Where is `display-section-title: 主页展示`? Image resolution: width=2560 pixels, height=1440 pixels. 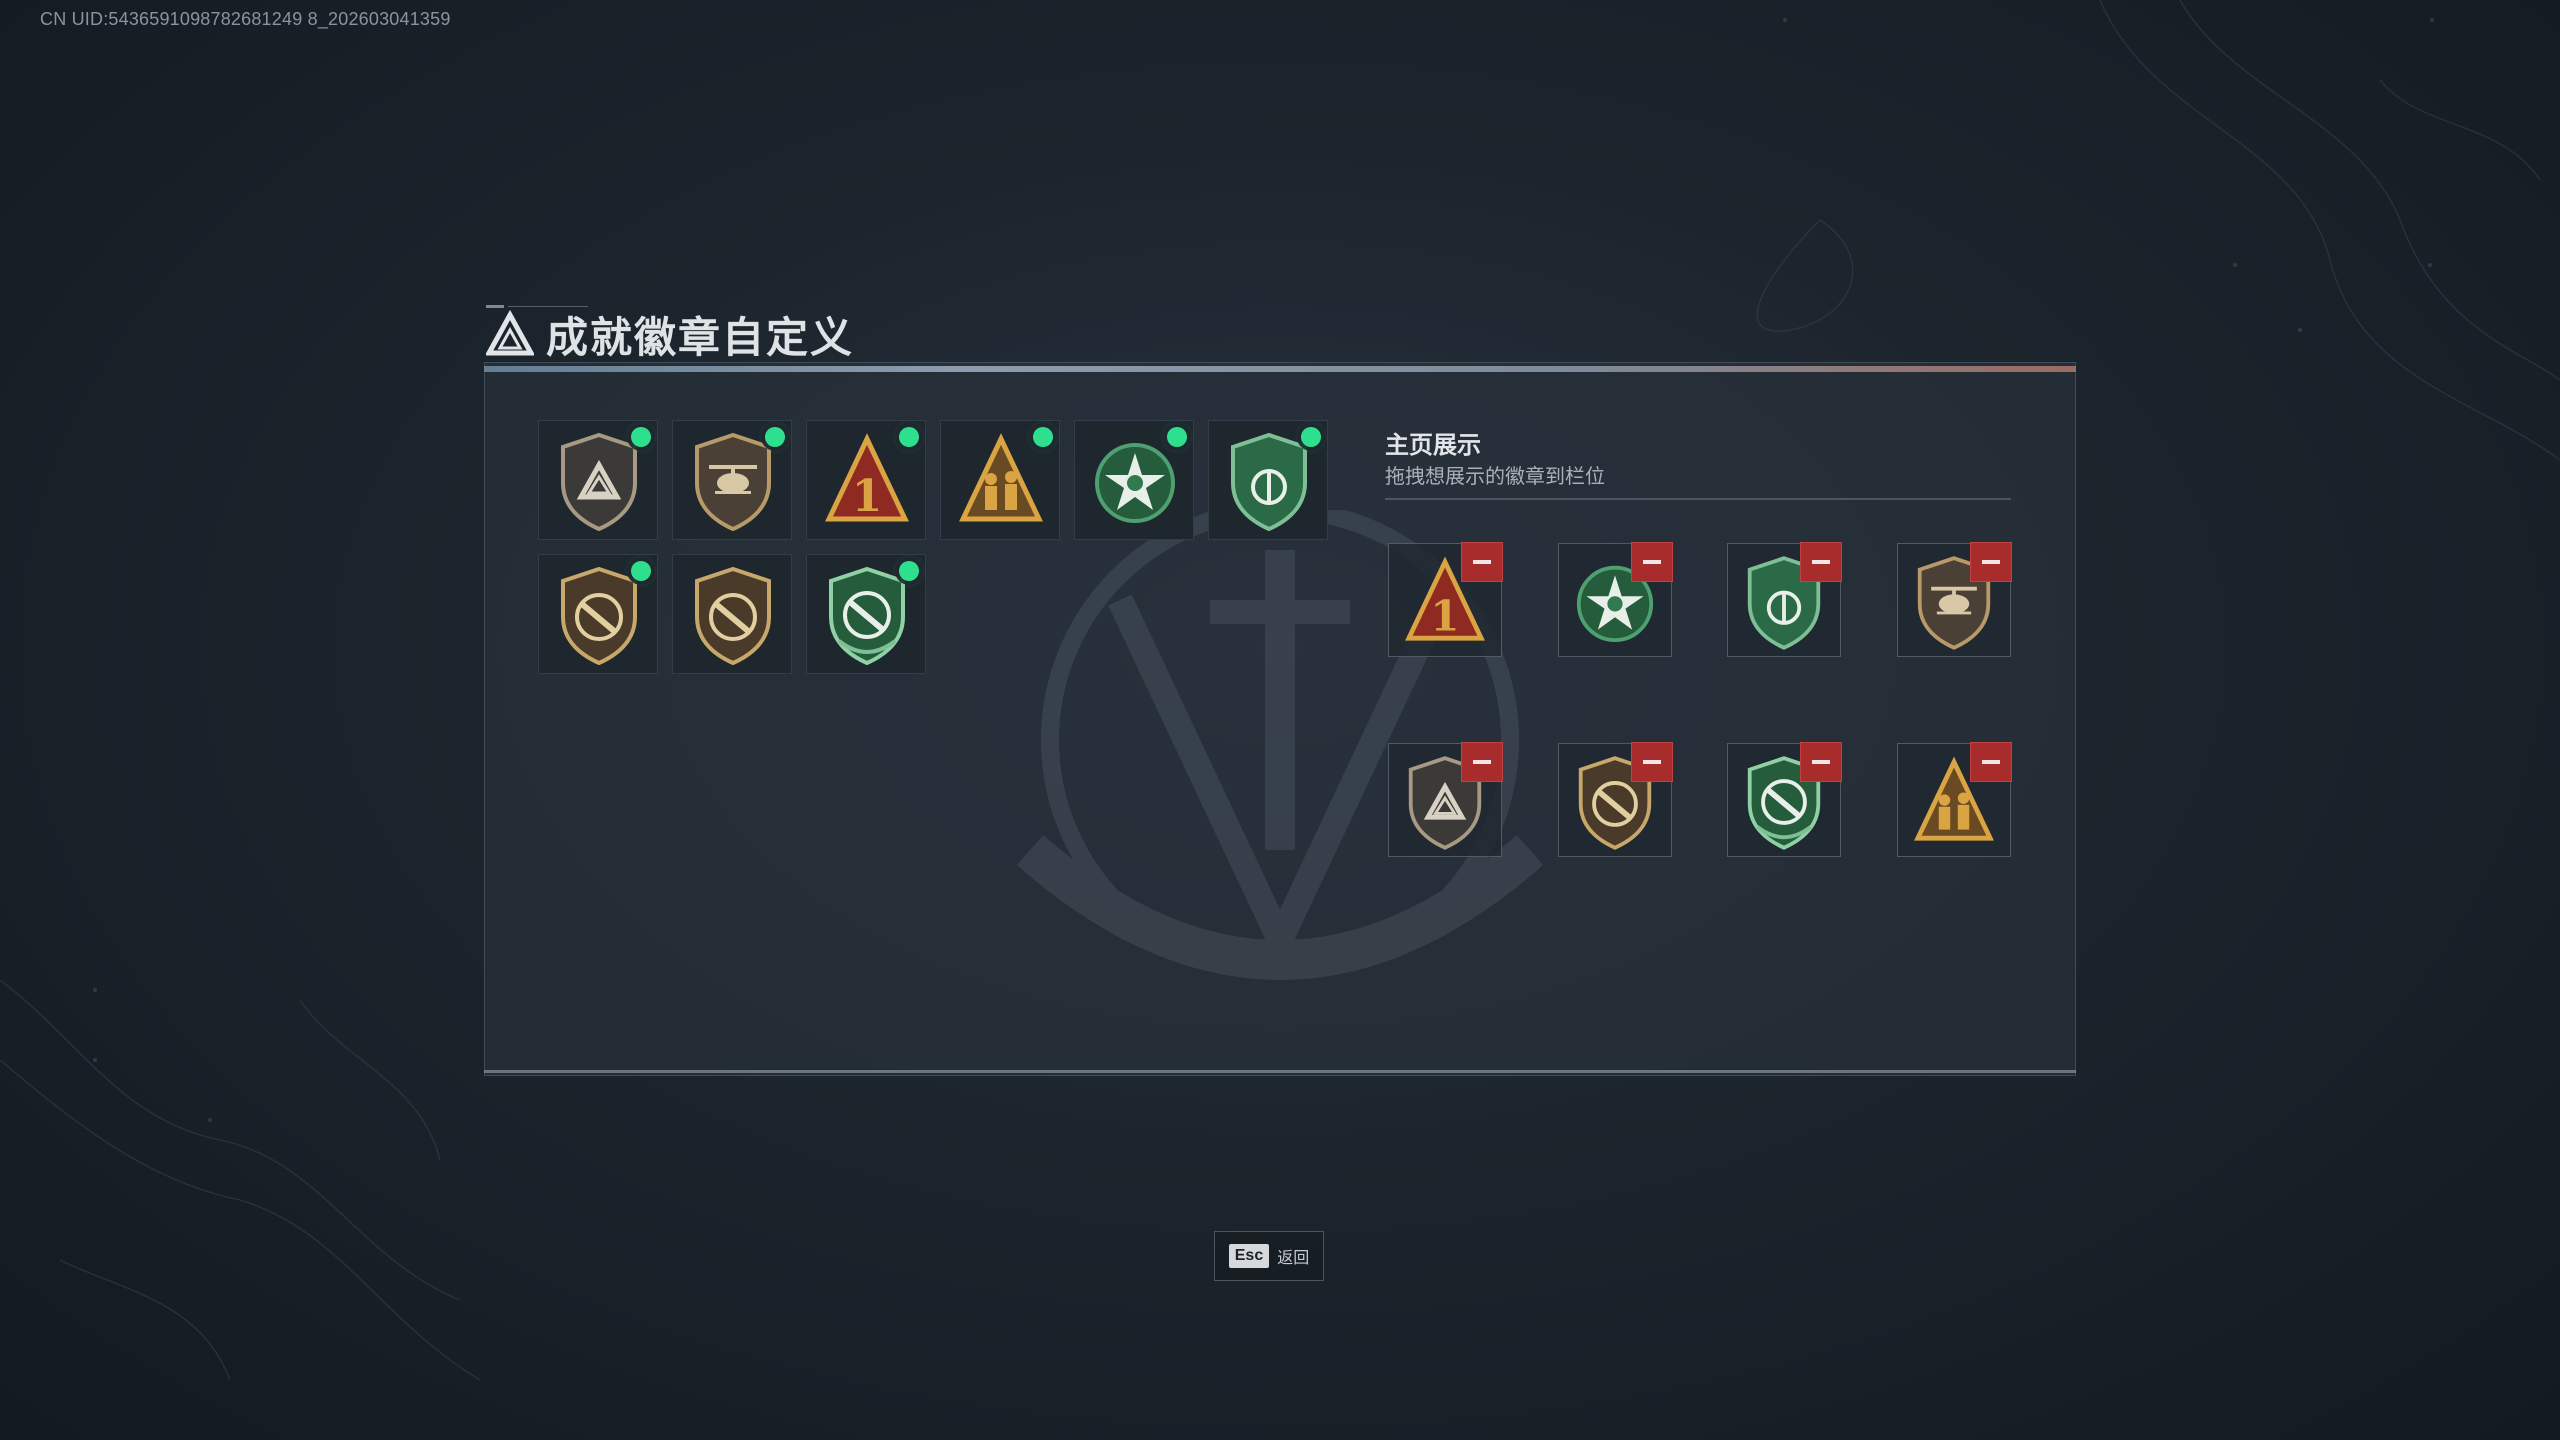
display-section-title: 主页展示 is located at coordinates (1433, 445).